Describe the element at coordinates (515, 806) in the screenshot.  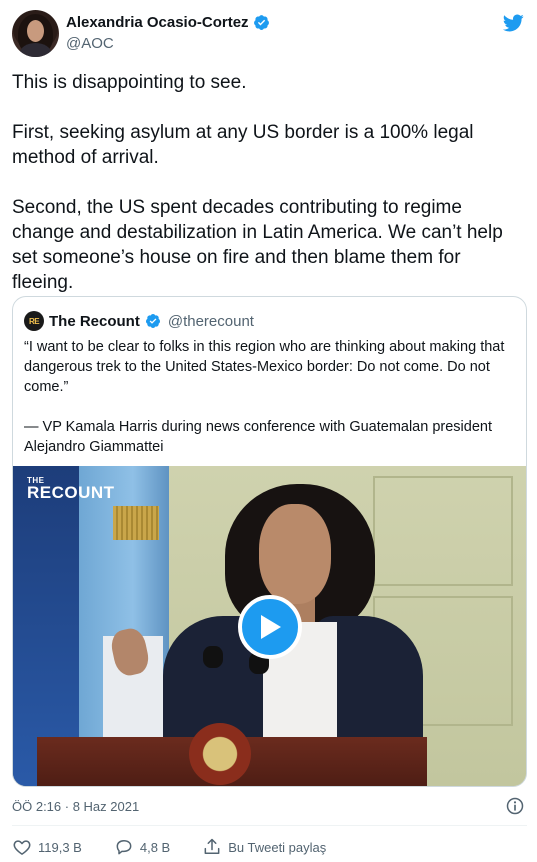
I see `info-icon` at that location.